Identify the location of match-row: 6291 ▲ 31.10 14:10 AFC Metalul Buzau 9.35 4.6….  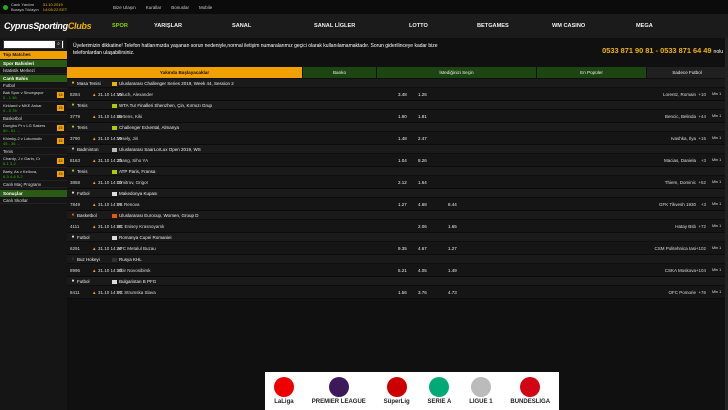
(397, 248).